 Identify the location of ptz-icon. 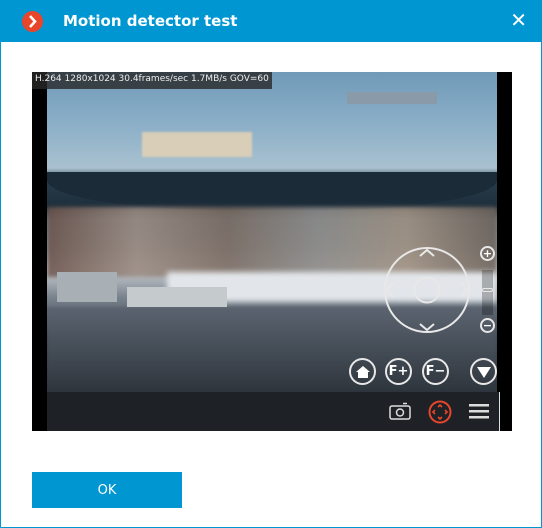
(440, 412).